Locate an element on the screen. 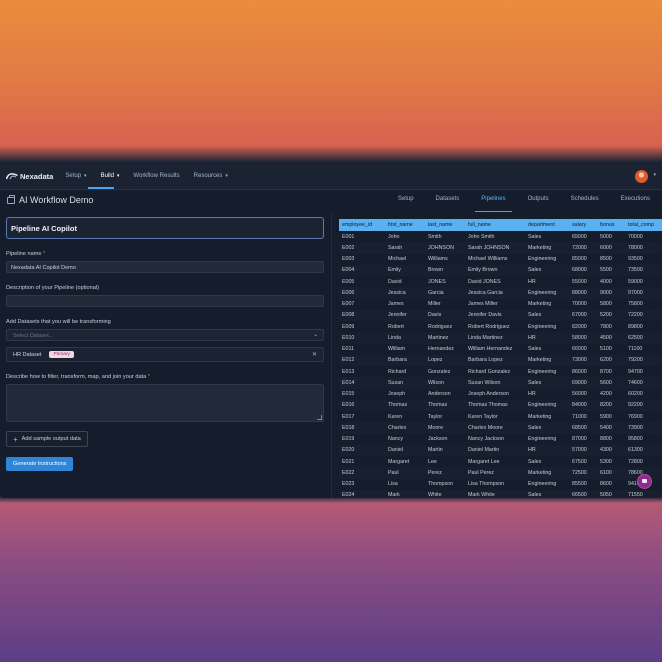 This screenshot has height=662, width=662. generate-instructions-button: Generate Instructions is located at coordinates (40, 464).